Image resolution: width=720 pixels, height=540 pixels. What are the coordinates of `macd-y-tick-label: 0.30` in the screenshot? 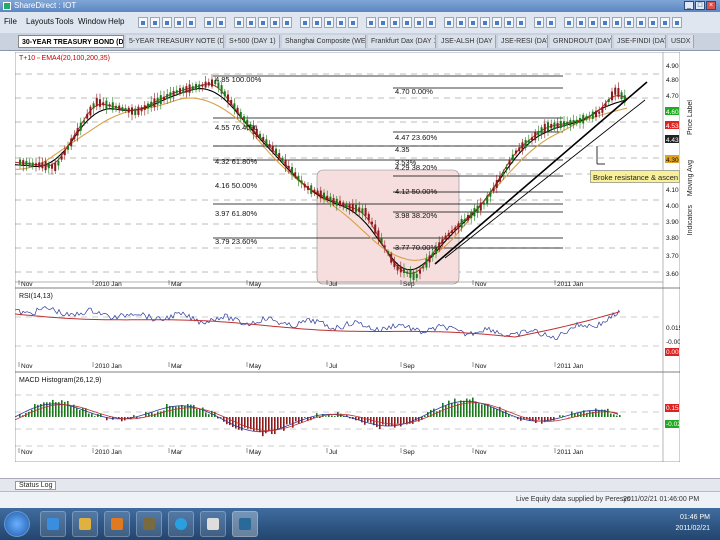 It's located at (672, 392).